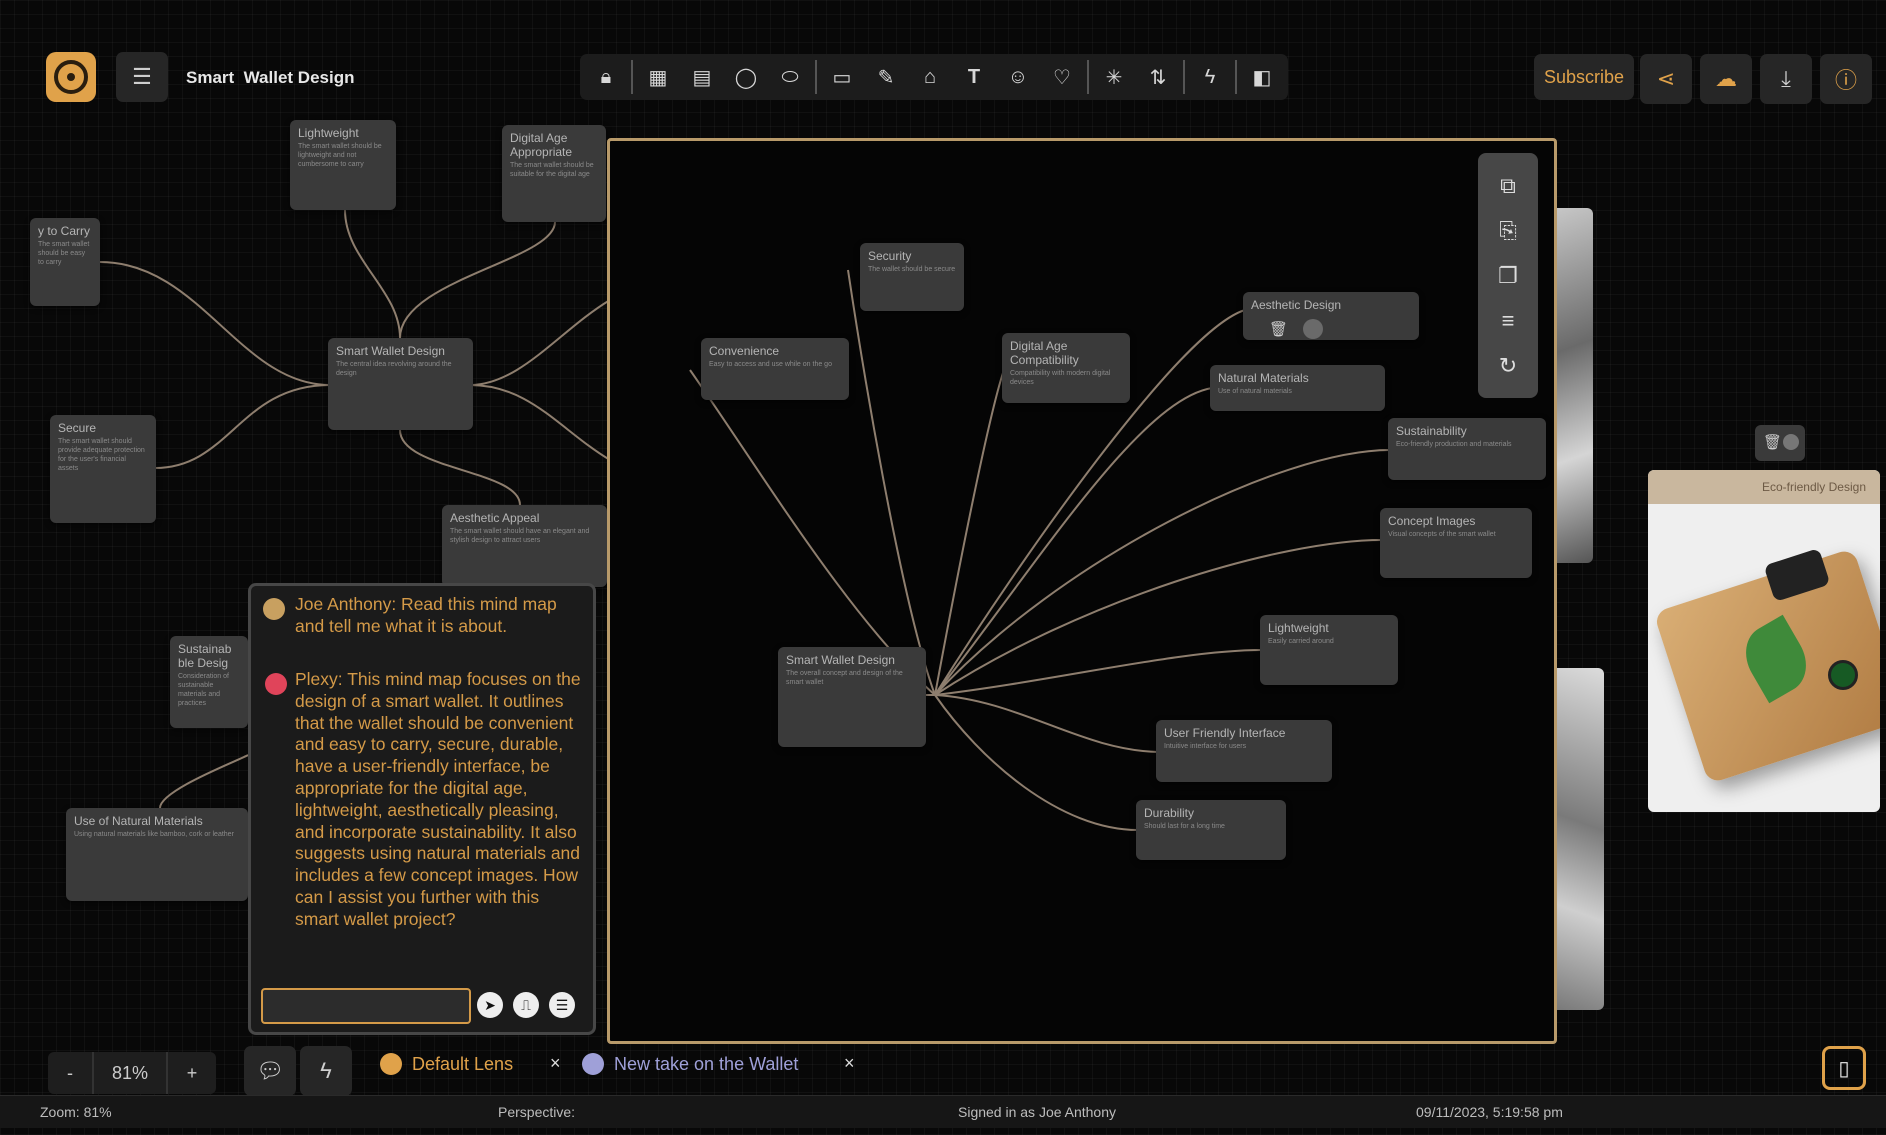  Describe the element at coordinates (1210, 77) in the screenshot. I see `bolt-icon: ϟ` at that location.